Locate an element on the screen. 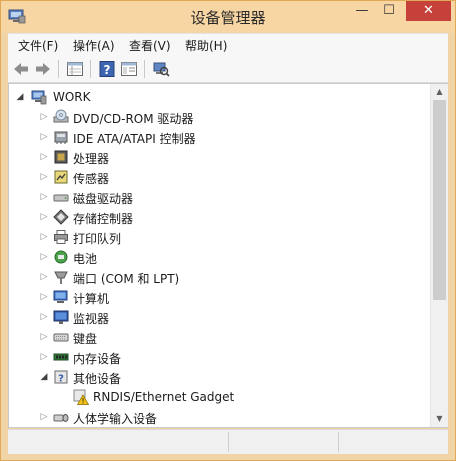 This screenshot has width=456, height=461. scan-hardware-icon is located at coordinates (161, 69).